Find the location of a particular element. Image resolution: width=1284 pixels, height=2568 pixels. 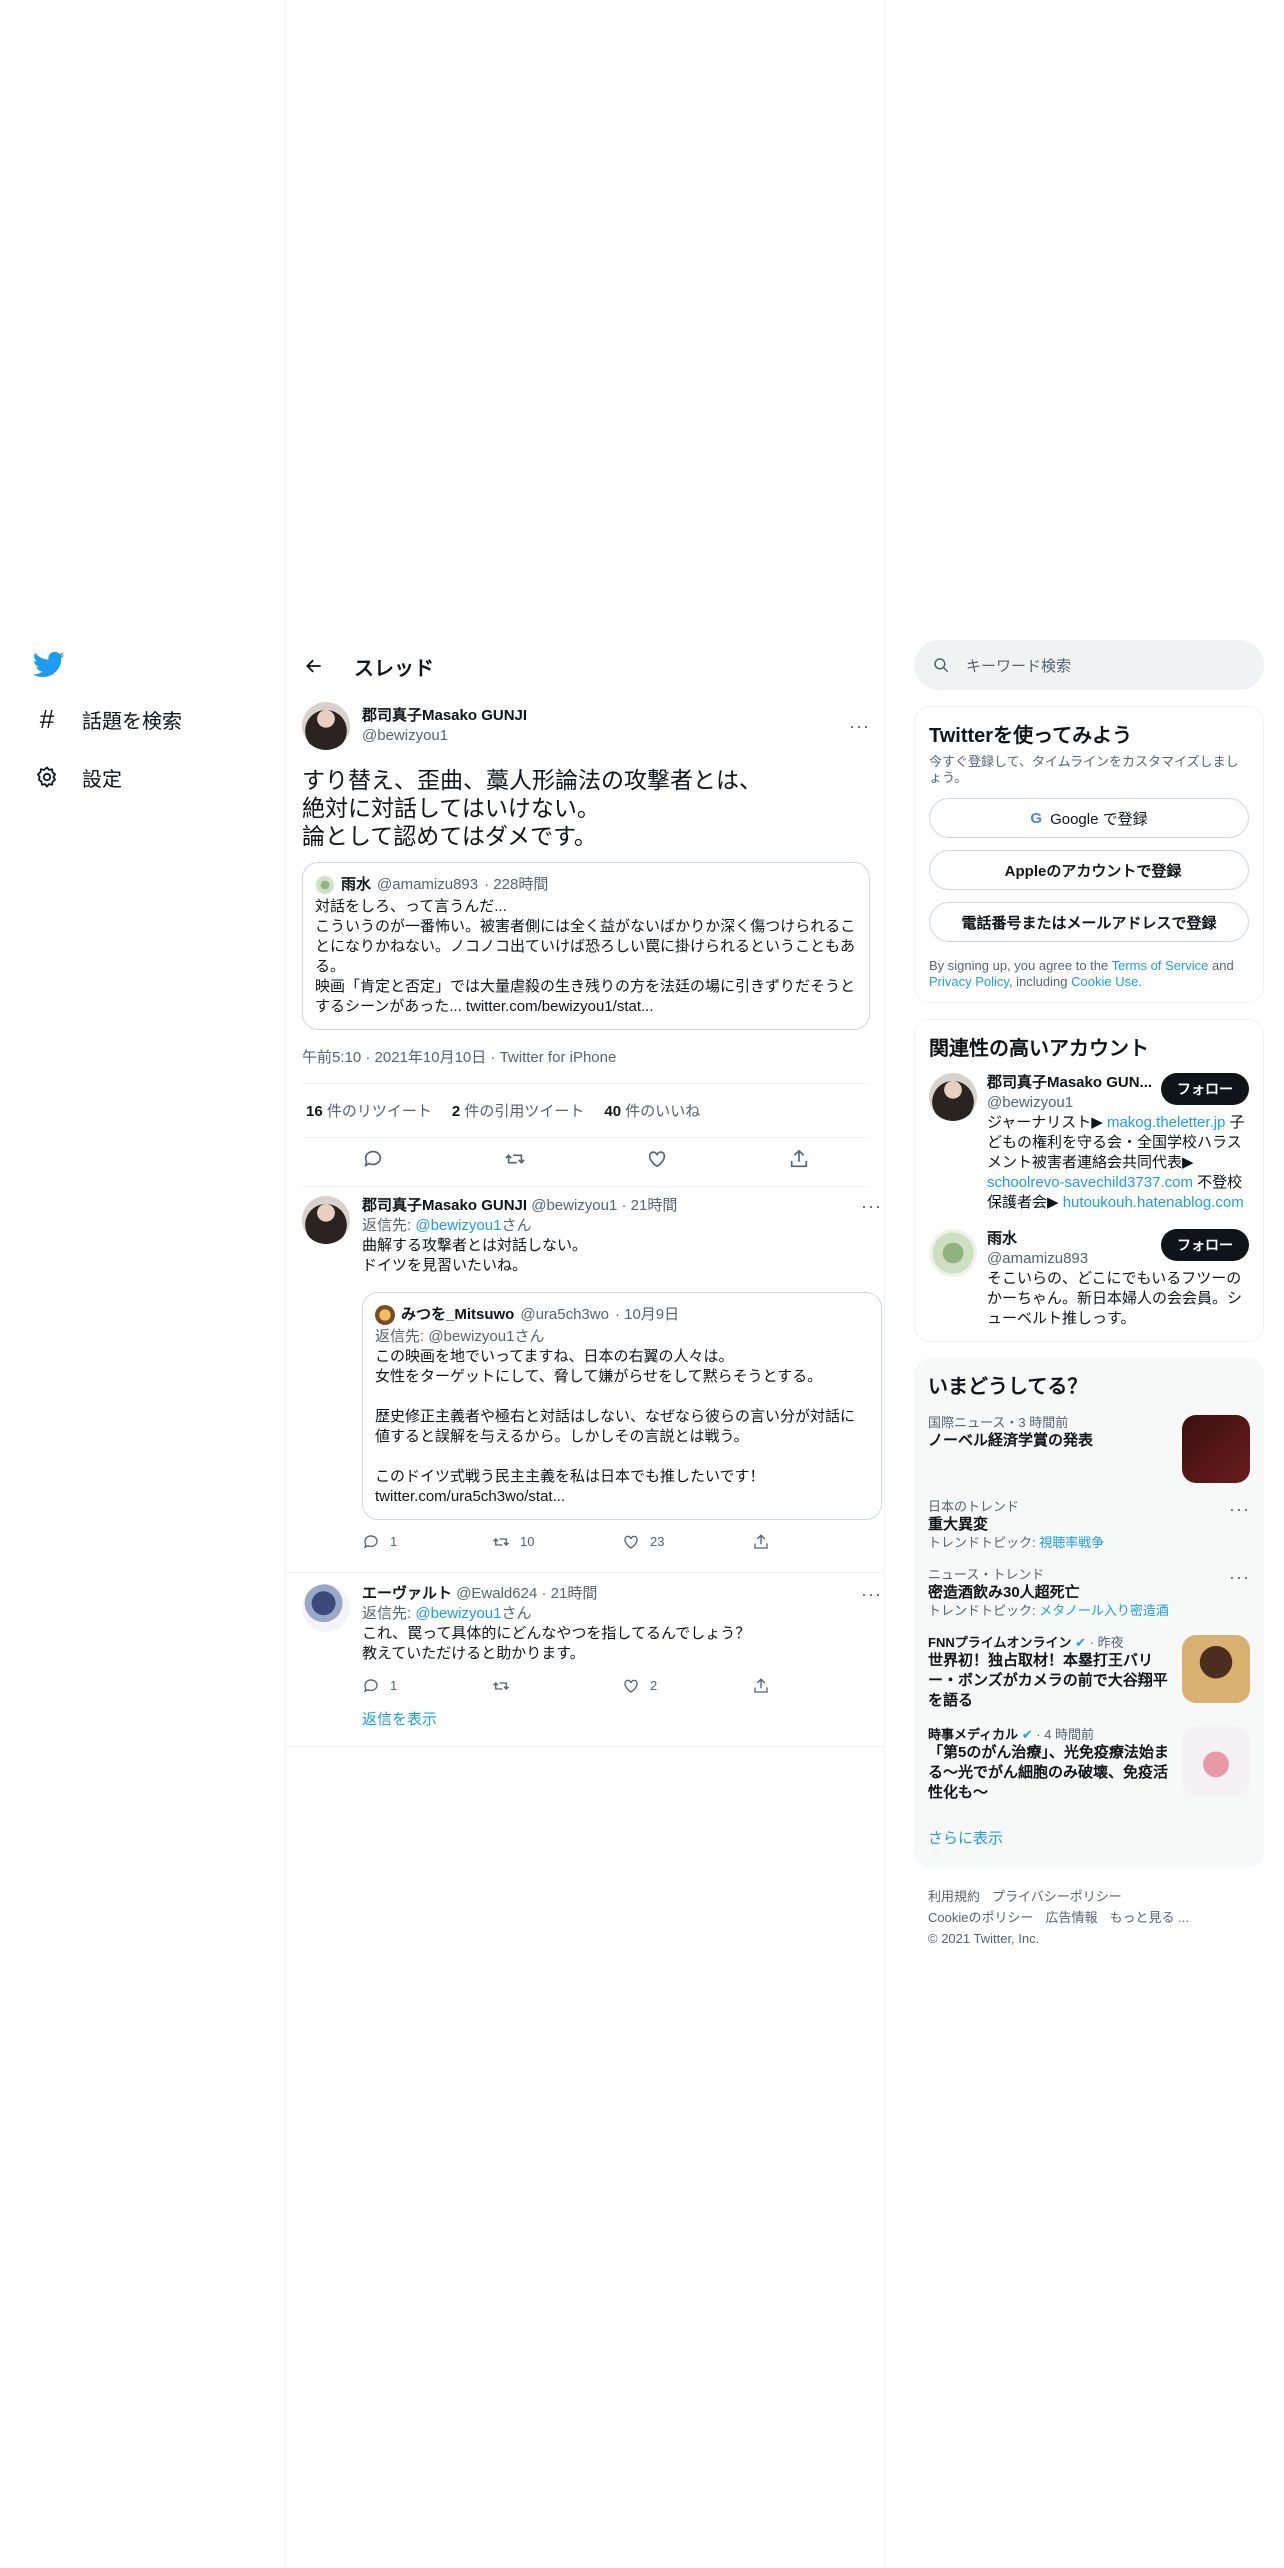

footer-cookie-link: Cookieのポリシー is located at coordinates (980, 1917).